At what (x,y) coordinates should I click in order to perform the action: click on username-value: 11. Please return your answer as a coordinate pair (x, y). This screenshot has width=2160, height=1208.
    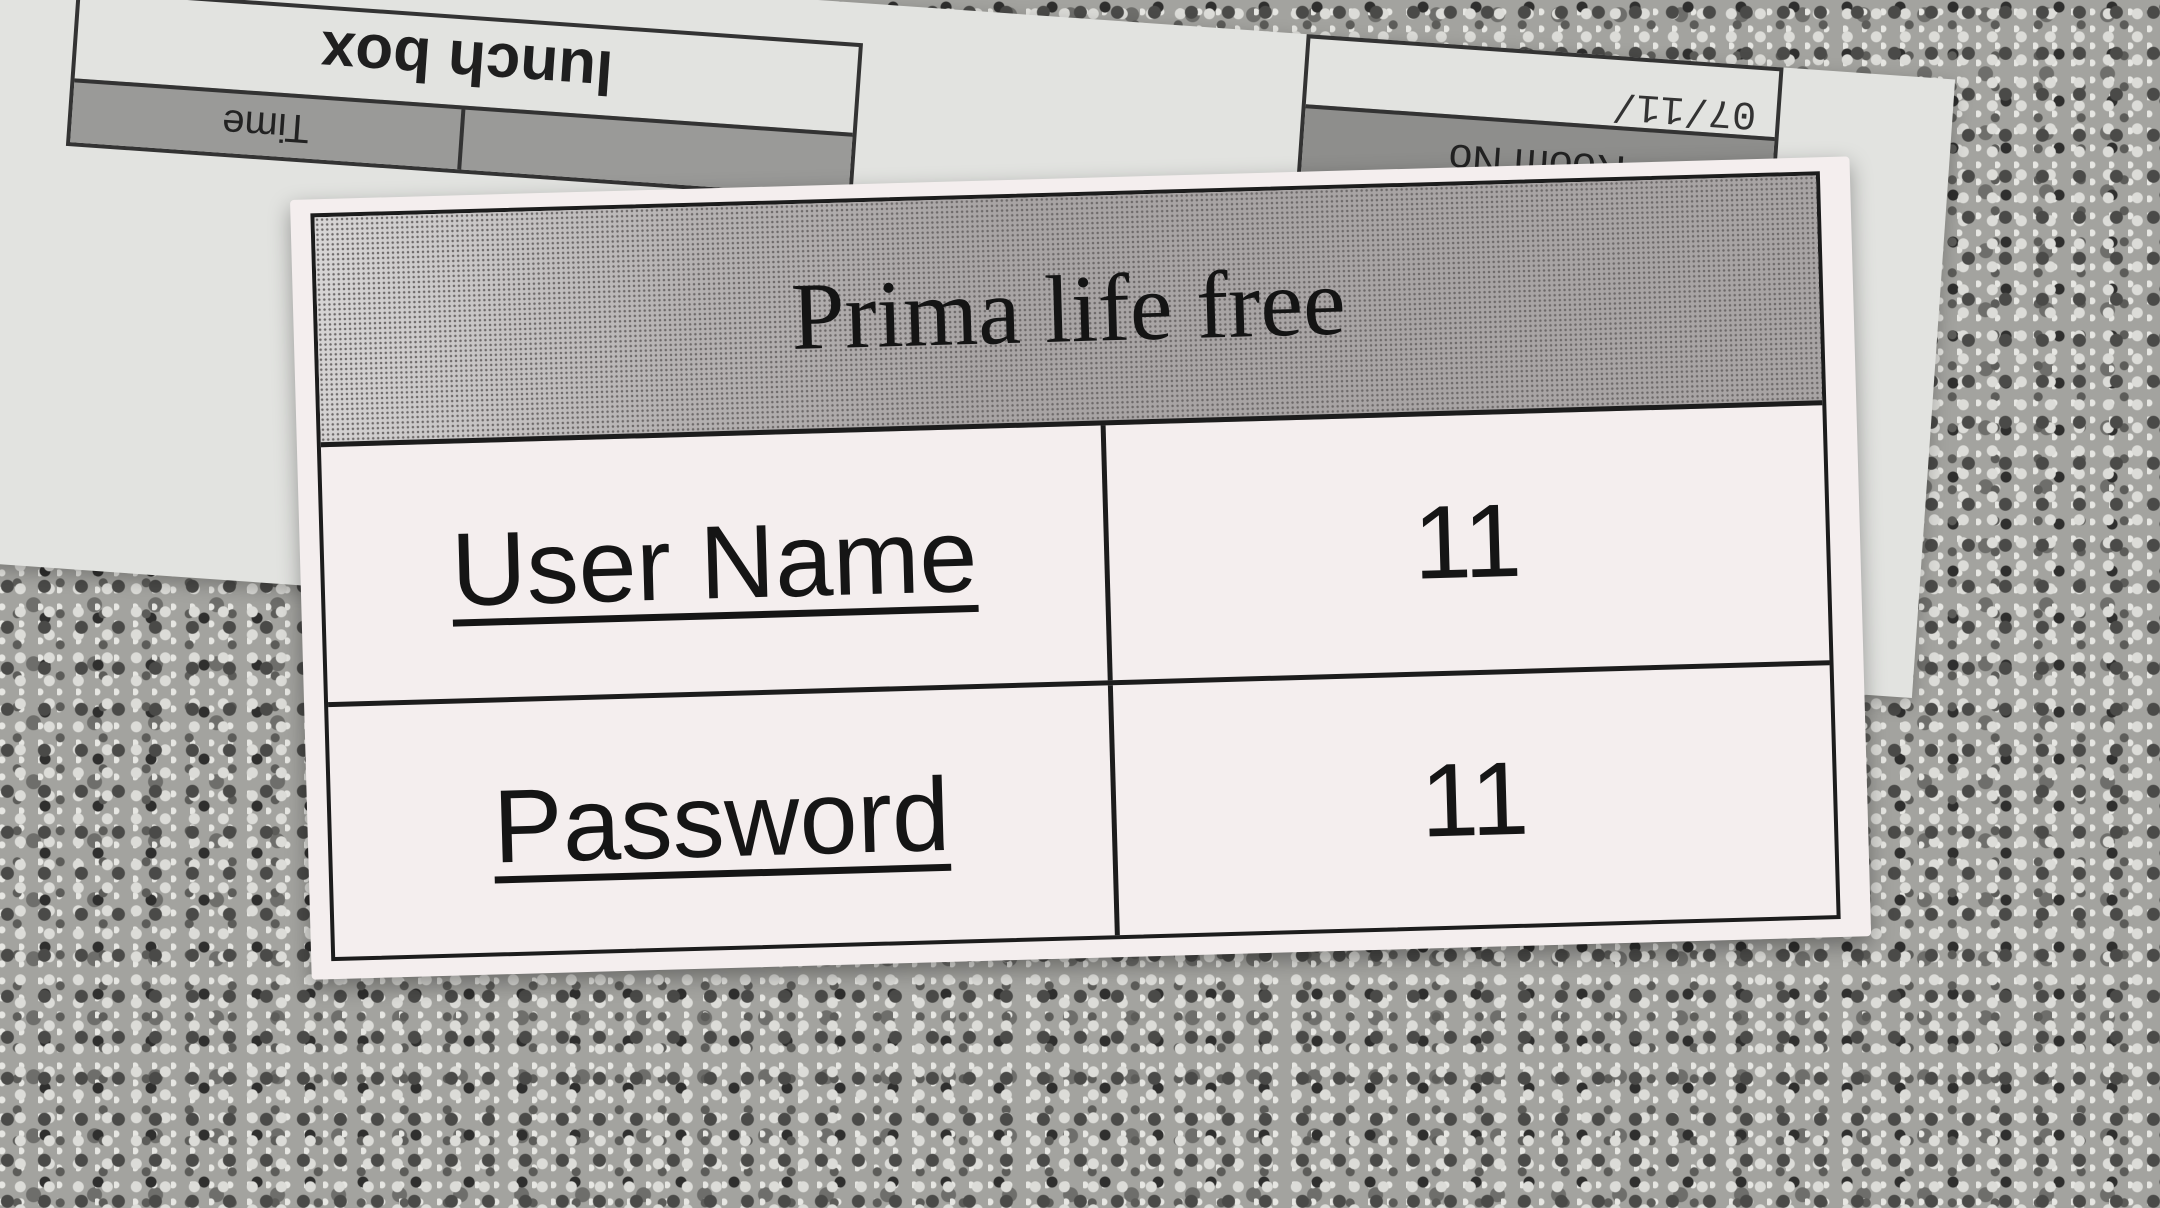
    Looking at the image, I should click on (1467, 542).